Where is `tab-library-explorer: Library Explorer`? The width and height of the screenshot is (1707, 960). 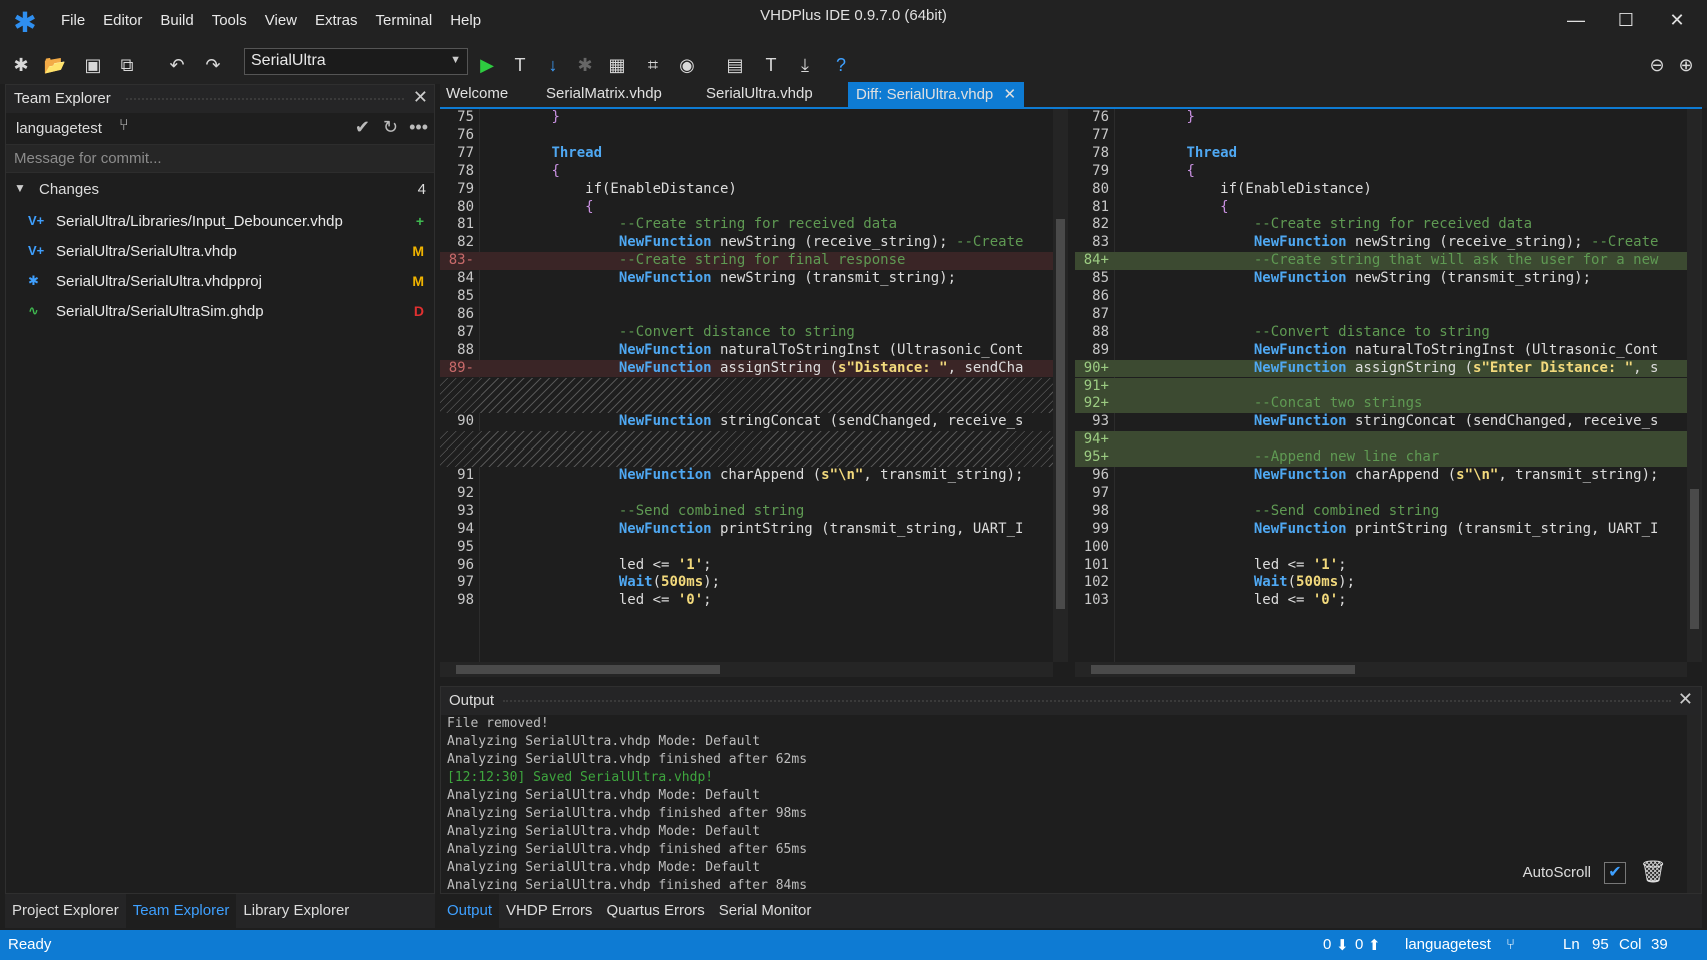 tab-library-explorer: Library Explorer is located at coordinates (296, 911).